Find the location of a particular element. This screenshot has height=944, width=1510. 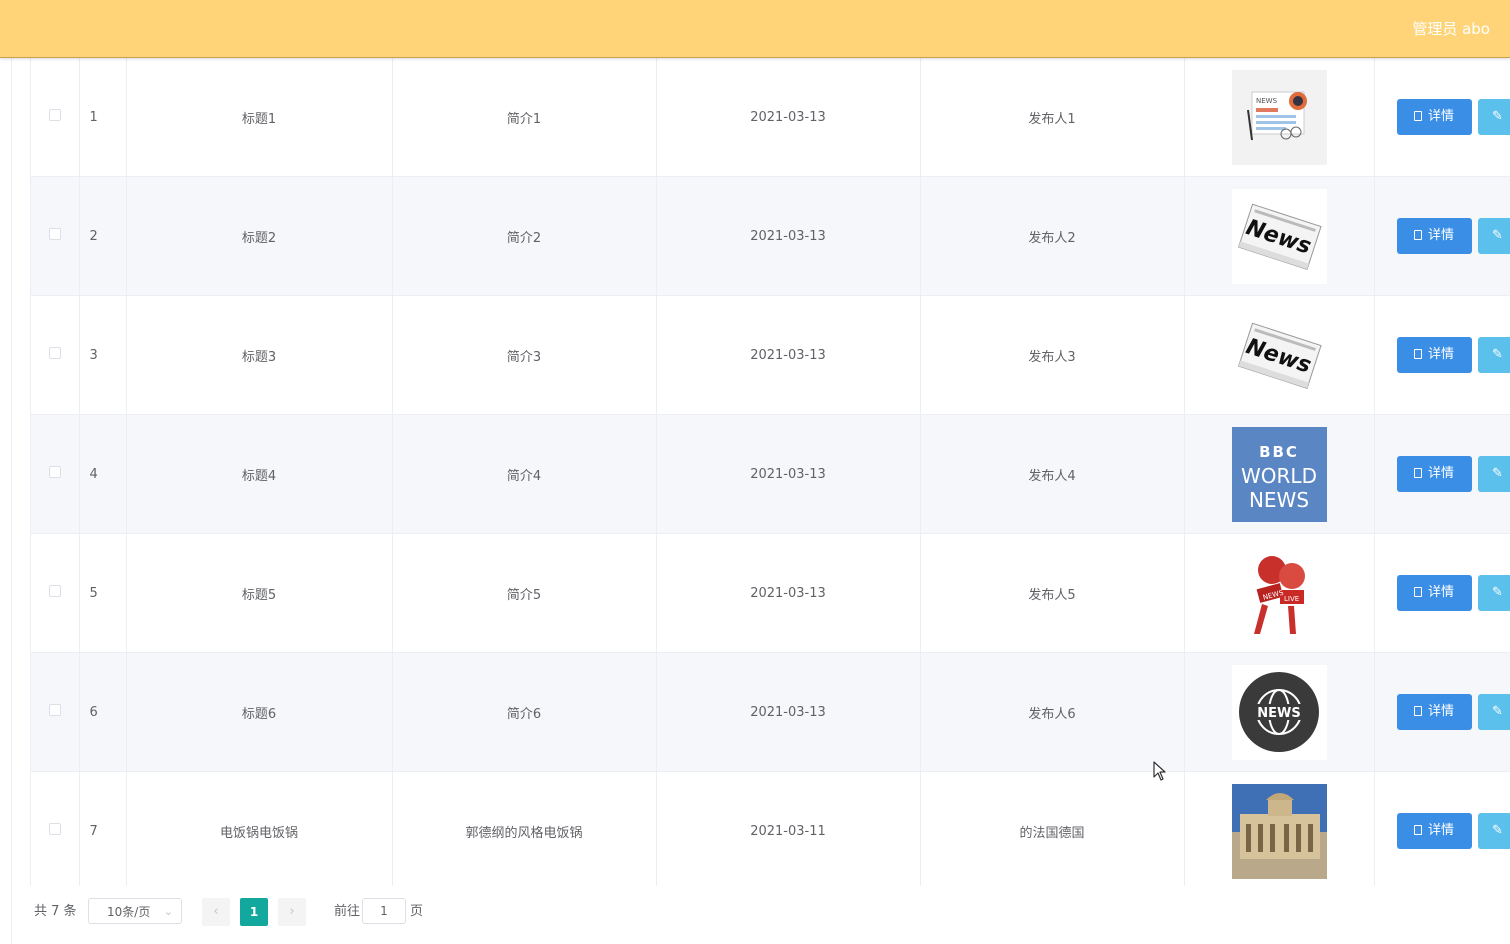

row-intro: 简介2 is located at coordinates (524, 238).